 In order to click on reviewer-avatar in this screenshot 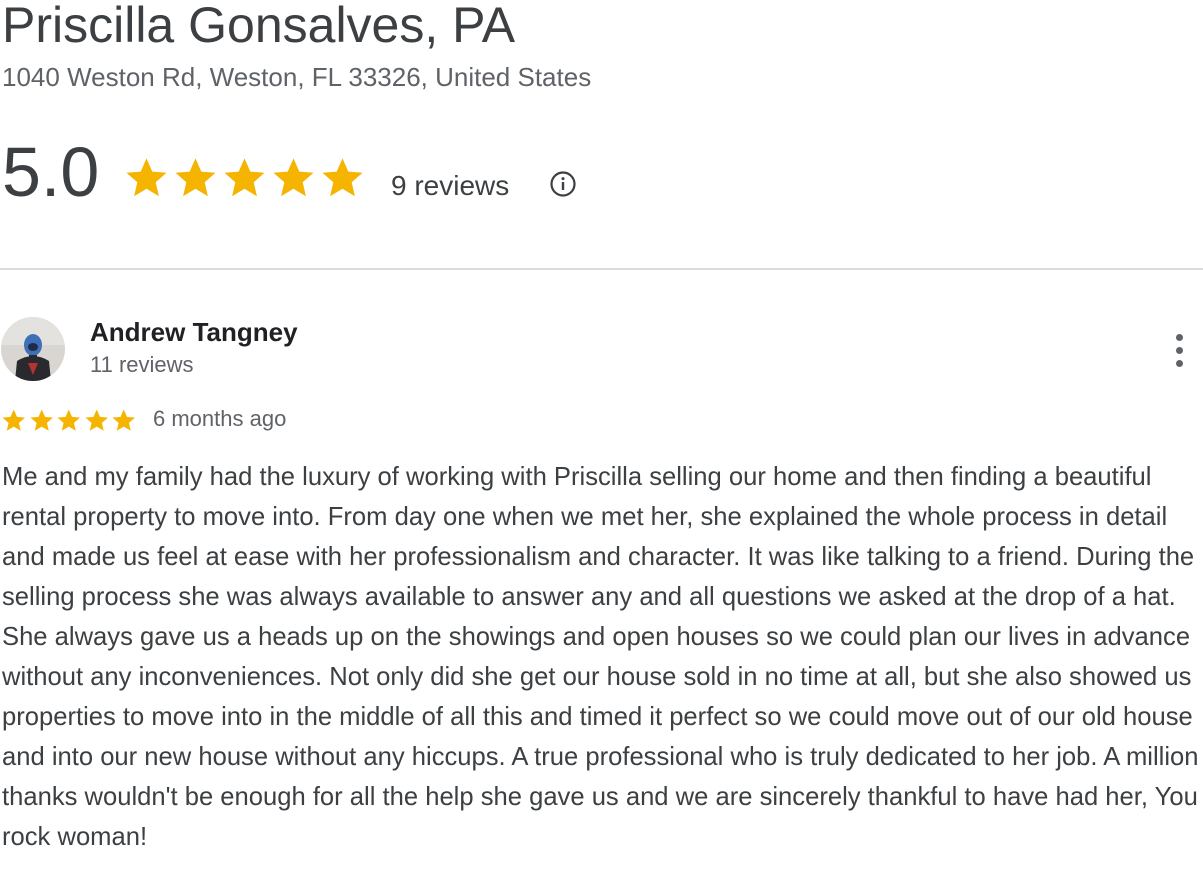, I will do `click(33, 349)`.